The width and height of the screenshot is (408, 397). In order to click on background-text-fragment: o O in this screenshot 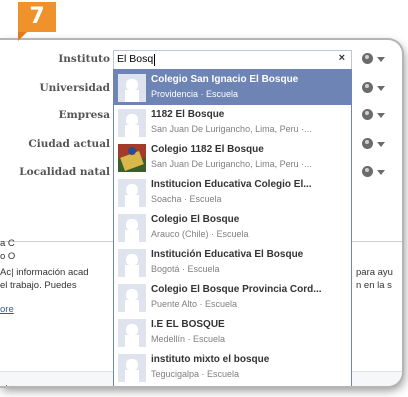, I will do `click(8, 256)`.